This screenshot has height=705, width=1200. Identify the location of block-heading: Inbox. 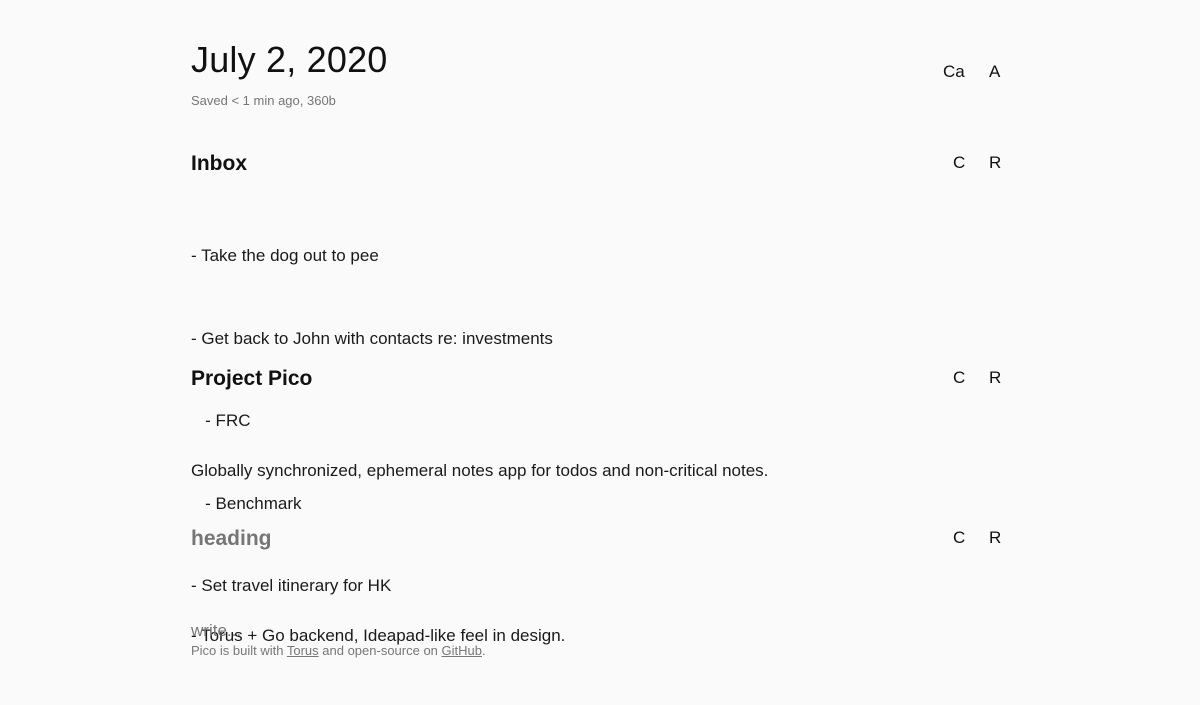
(601, 164).